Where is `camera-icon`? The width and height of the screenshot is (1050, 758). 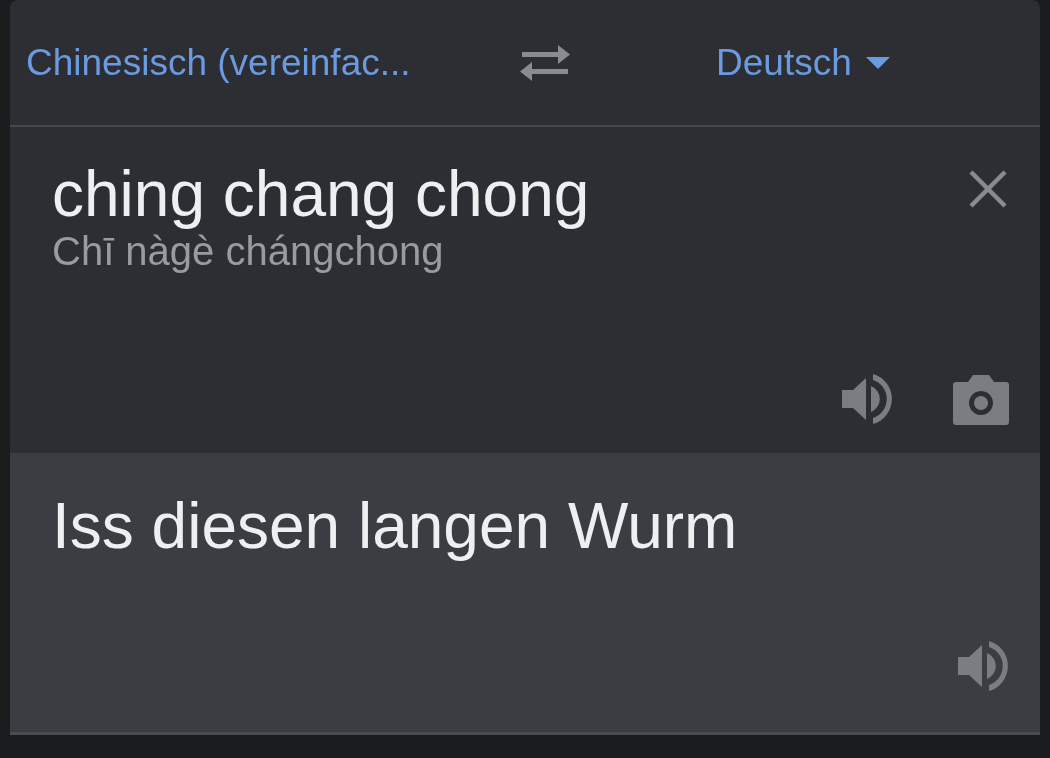 camera-icon is located at coordinates (981, 399).